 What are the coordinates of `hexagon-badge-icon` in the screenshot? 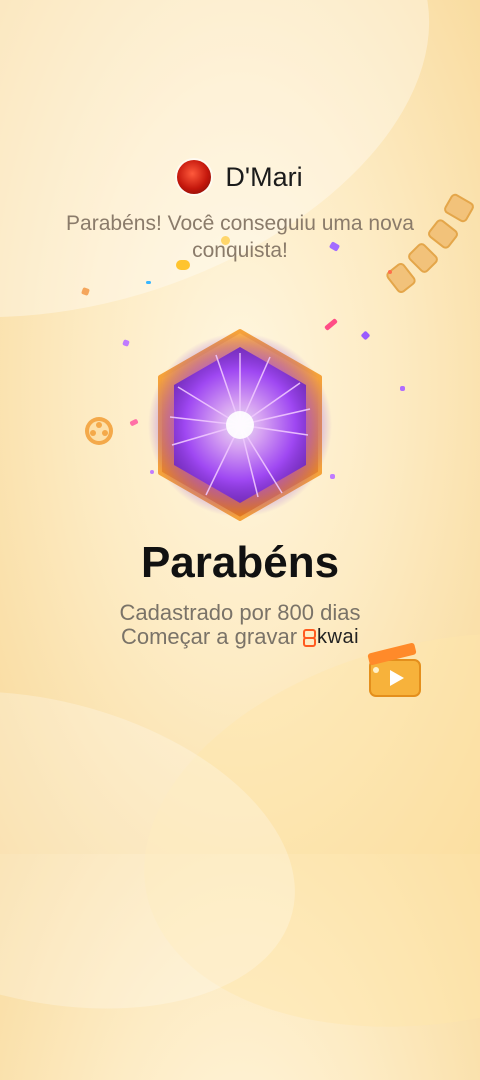 It's located at (240, 425).